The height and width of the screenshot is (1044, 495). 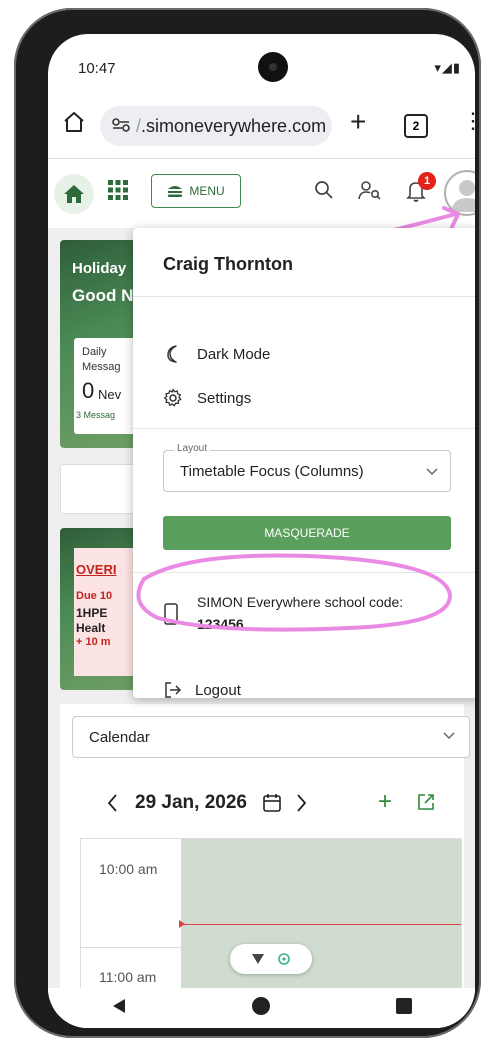 I want to click on recents-nav-icon, so click(x=404, y=1008).